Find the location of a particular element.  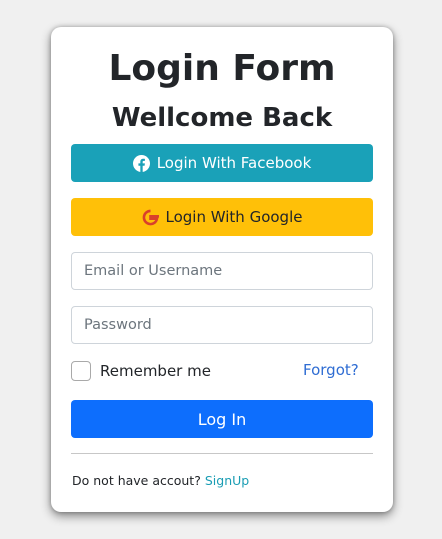

divider is located at coordinates (222, 453).